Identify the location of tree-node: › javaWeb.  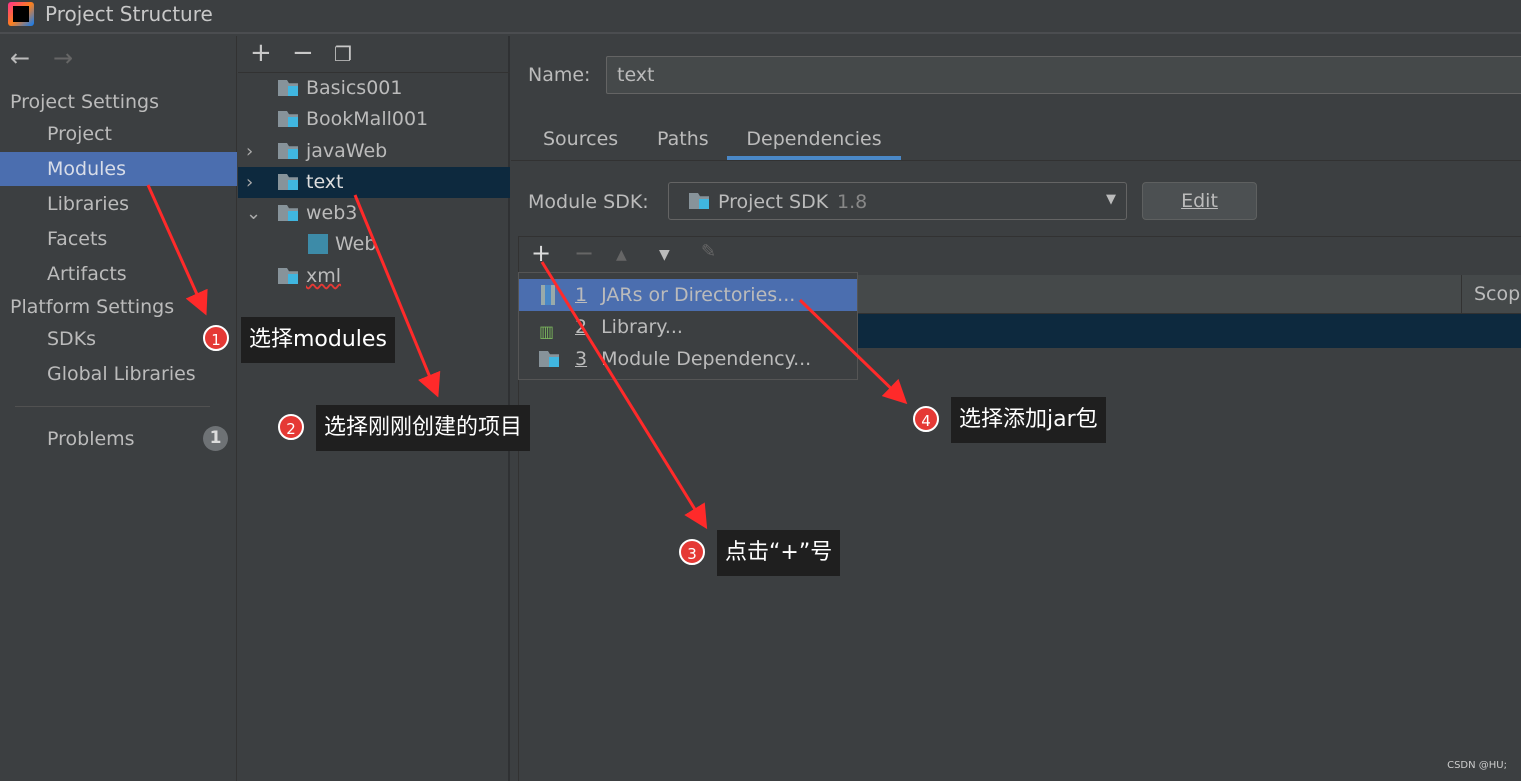
(374, 151).